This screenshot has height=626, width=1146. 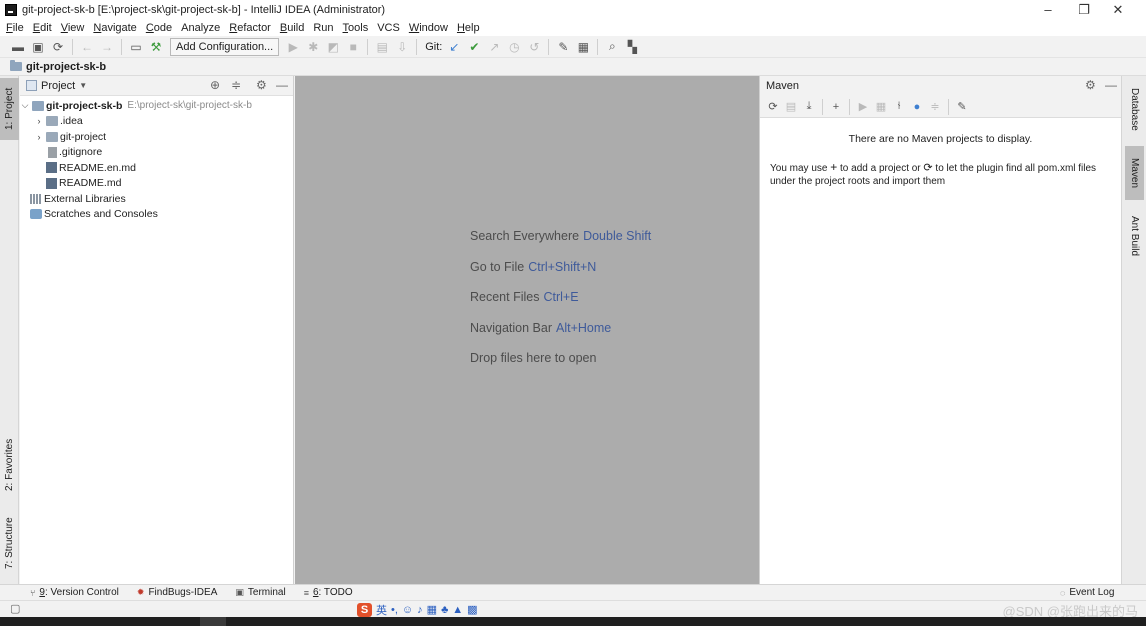 I want to click on forward-arrow-icon: →, so click(x=107, y=47).